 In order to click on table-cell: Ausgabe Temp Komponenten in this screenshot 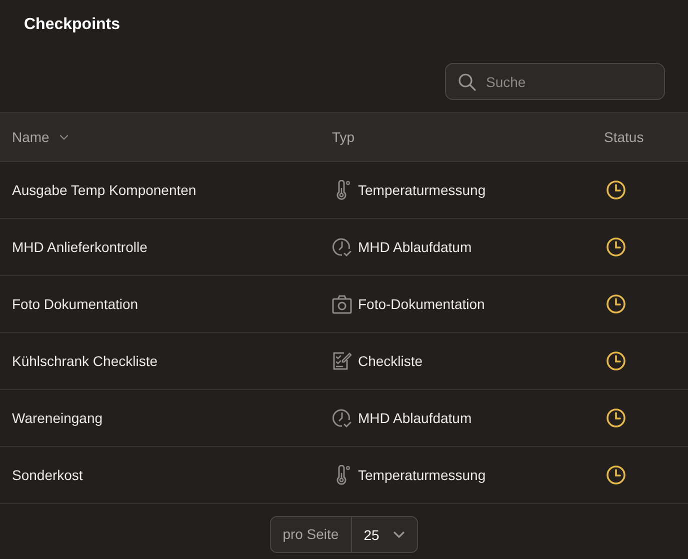, I will do `click(104, 190)`.